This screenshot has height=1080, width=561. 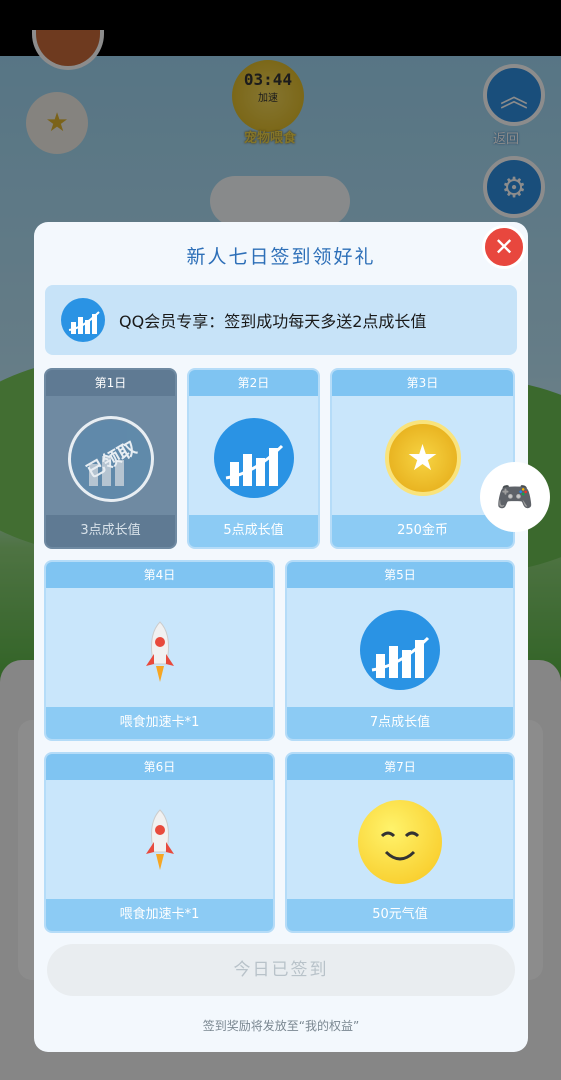 I want to click on day-card-4: 第4日 喂食加速卡*1, so click(x=159, y=650).